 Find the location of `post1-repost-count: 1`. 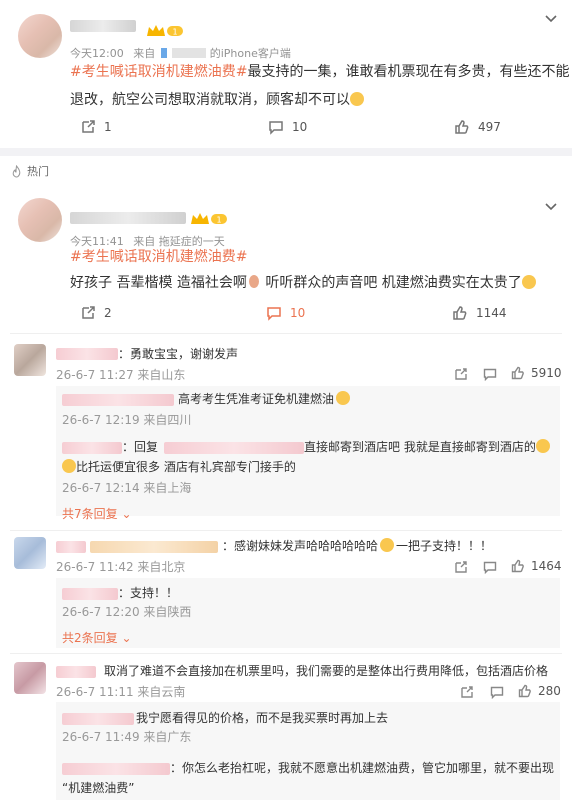

post1-repost-count: 1 is located at coordinates (108, 127).